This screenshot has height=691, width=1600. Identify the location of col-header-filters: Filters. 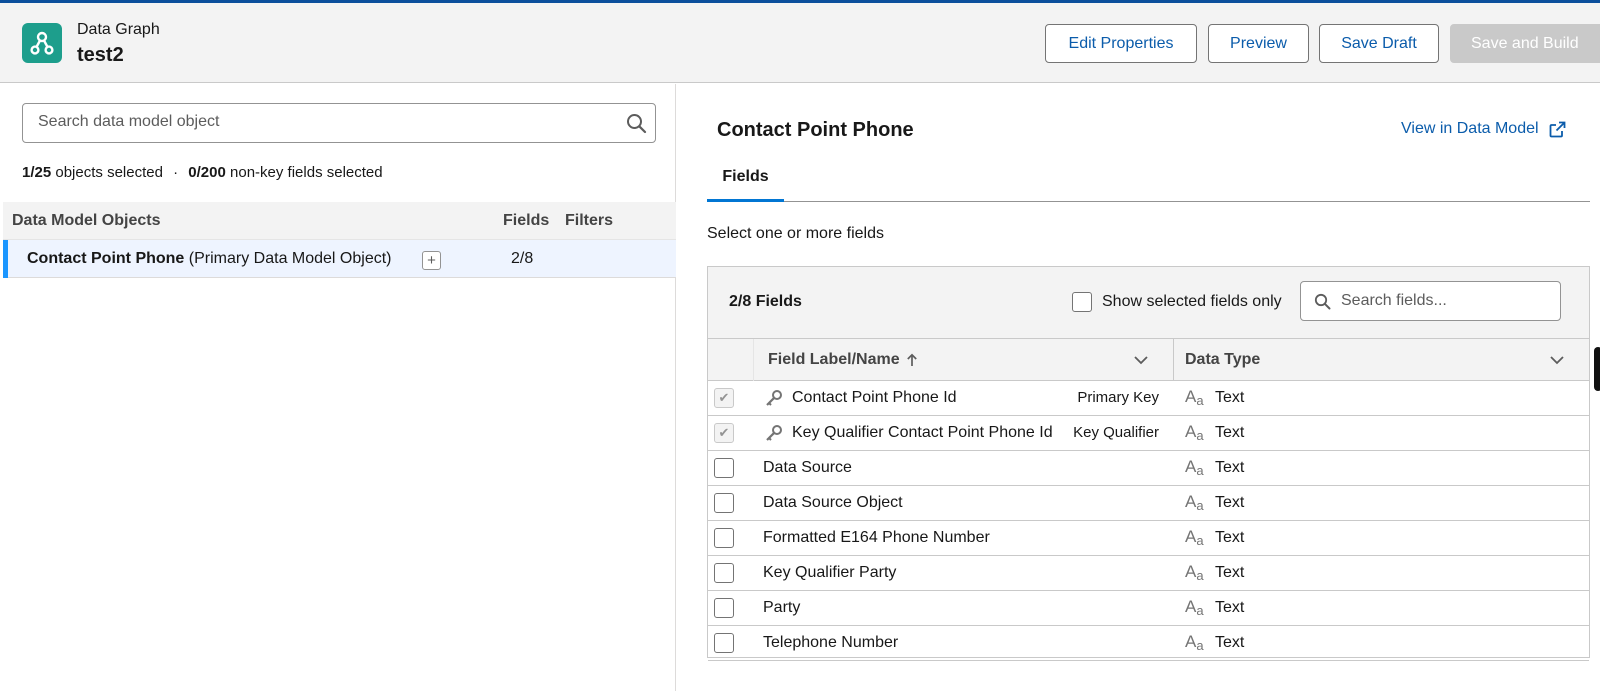
(589, 220).